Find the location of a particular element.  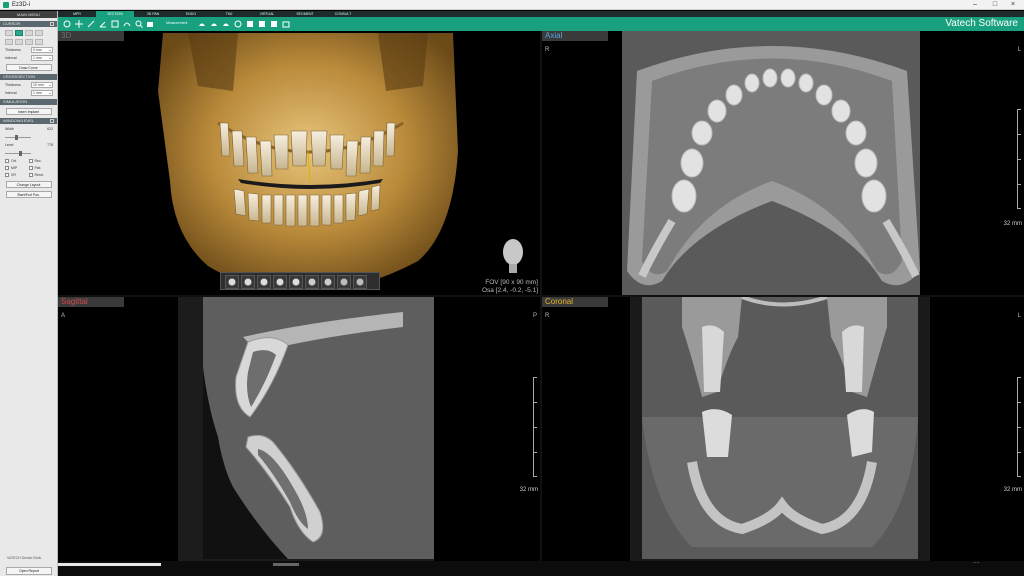

status-text: ⠒⠒ is located at coordinates (976, 564).